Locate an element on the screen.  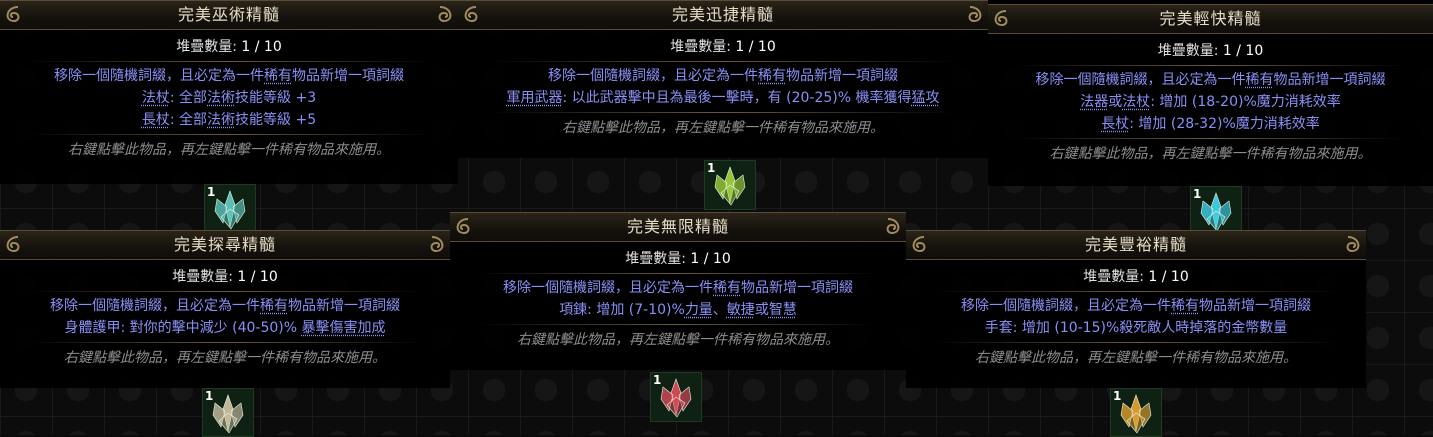
modifier-line: 長杖: 增加 (28-32)%魔力消耗效率 is located at coordinates (1210, 124).